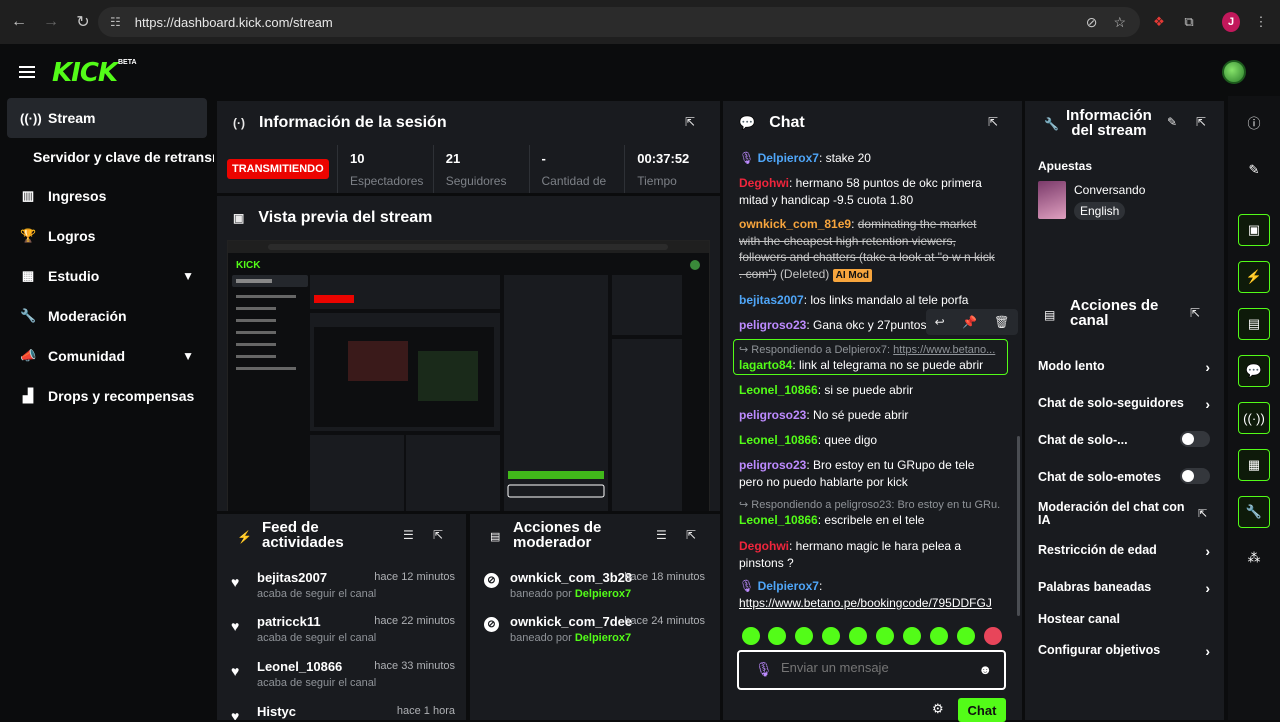 This screenshot has width=1280, height=722. I want to click on action-followers-only: Chat de solo-seguidores ›, so click(1124, 404).